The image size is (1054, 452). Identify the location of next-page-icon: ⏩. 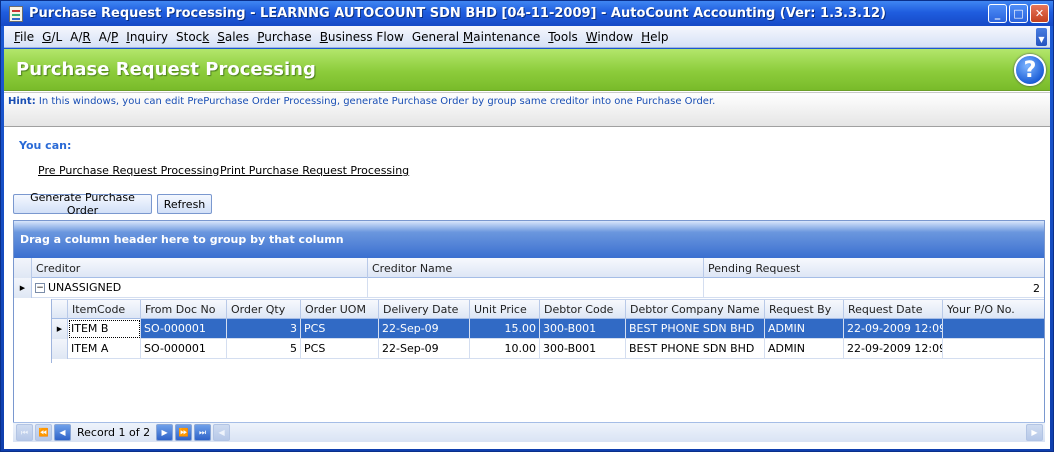
(184, 432).